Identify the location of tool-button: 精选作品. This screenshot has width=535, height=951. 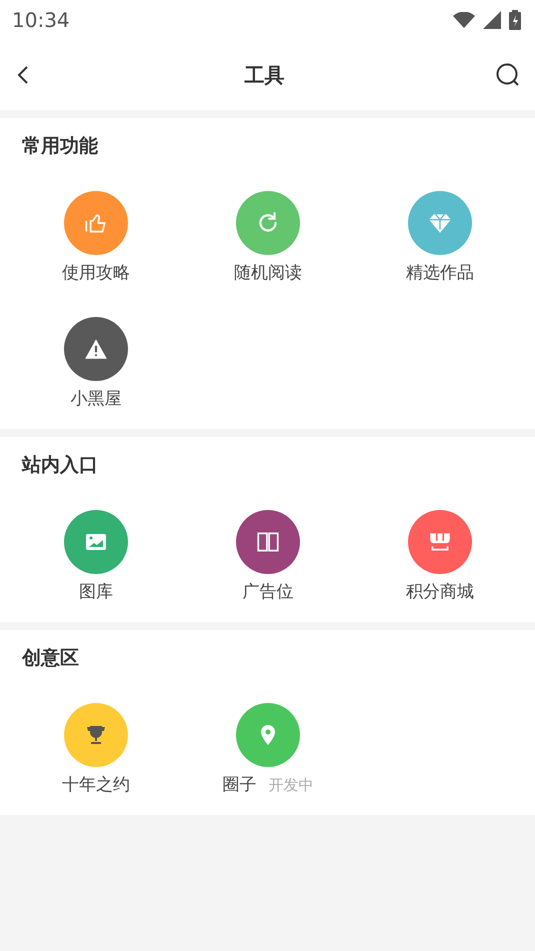
(440, 238).